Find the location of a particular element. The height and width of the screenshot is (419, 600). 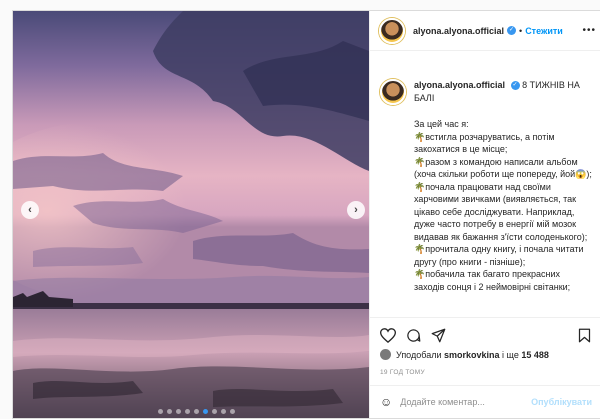

liker-avatar is located at coordinates (385, 354).